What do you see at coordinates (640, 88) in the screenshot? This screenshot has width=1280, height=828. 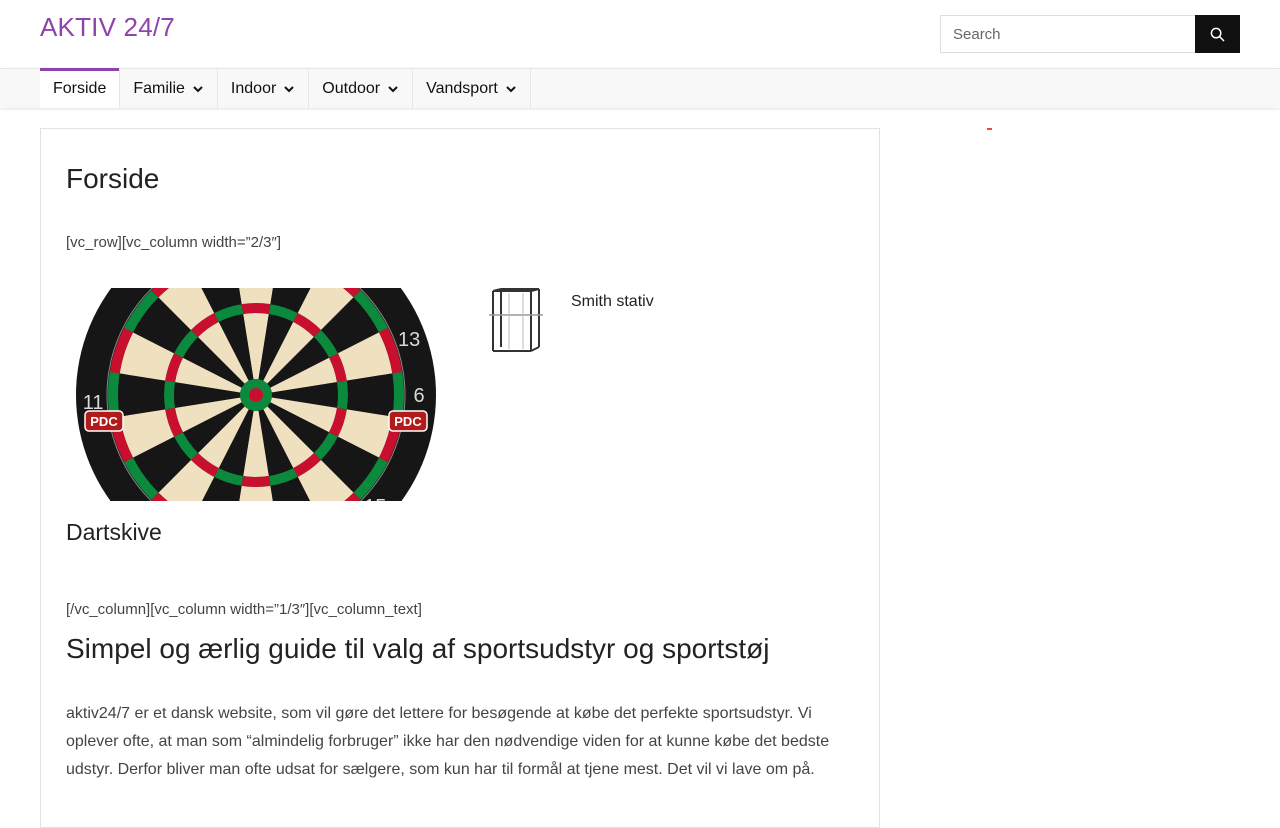 I see `main-nav: Forside Familie Indoor Outdoor Vandsport` at bounding box center [640, 88].